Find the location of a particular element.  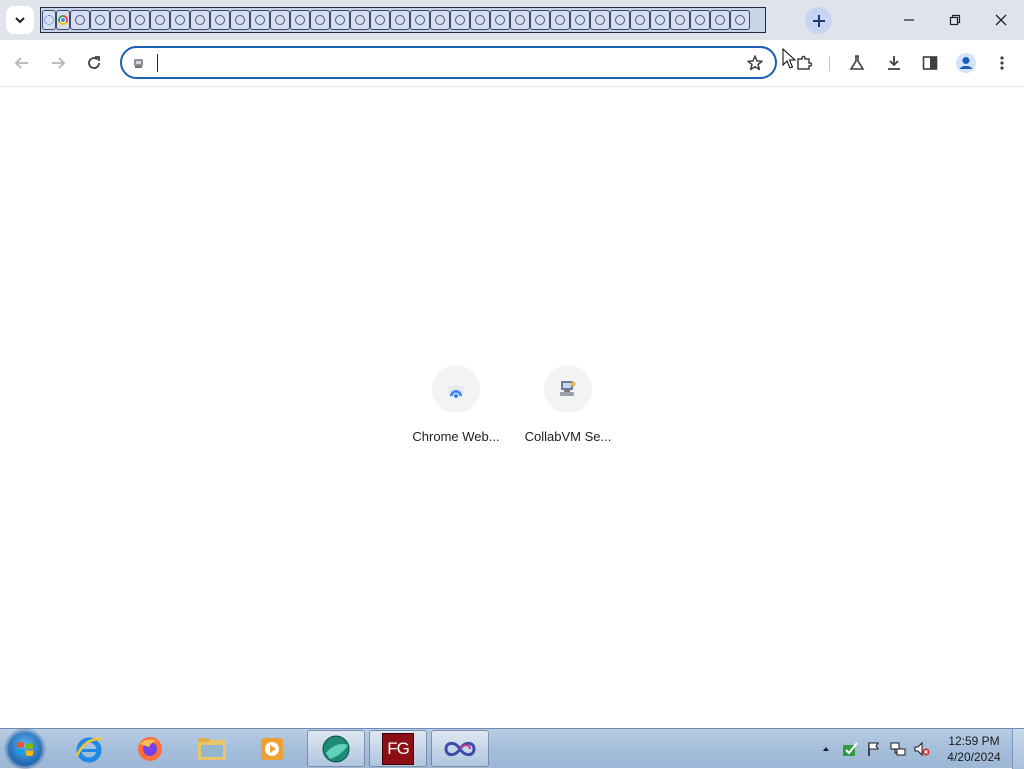

fg-icon: FG is located at coordinates (398, 748).